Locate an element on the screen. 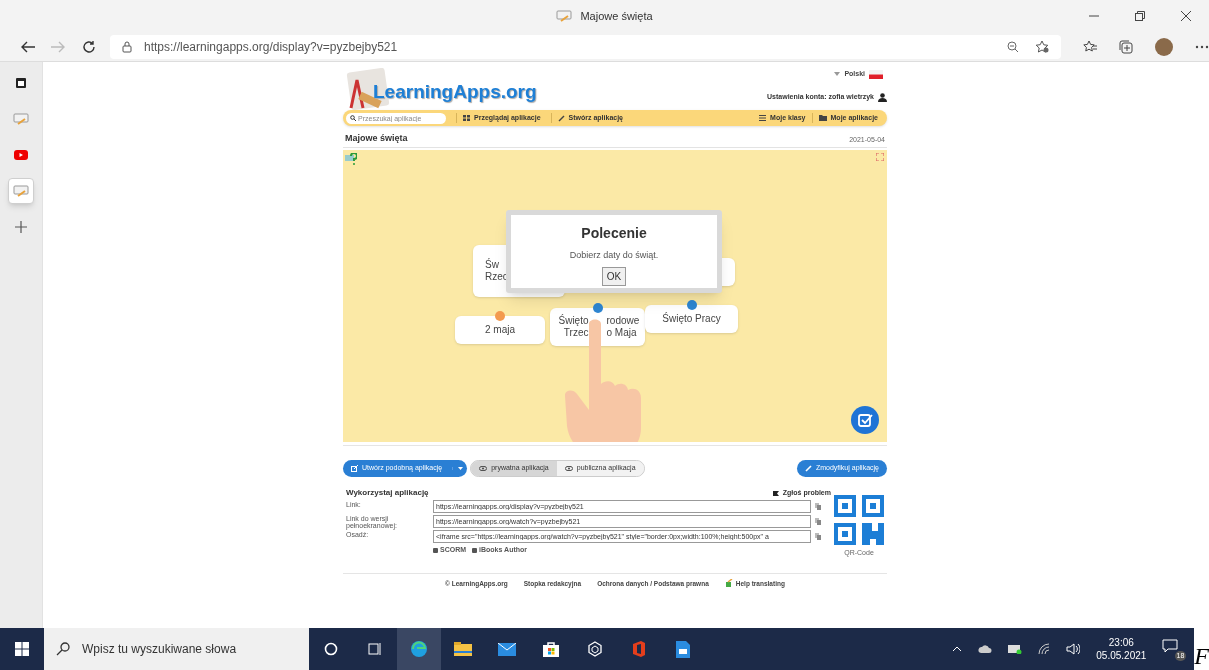 The width and height of the screenshot is (1209, 670). card-text: Święto is located at coordinates (573, 321).